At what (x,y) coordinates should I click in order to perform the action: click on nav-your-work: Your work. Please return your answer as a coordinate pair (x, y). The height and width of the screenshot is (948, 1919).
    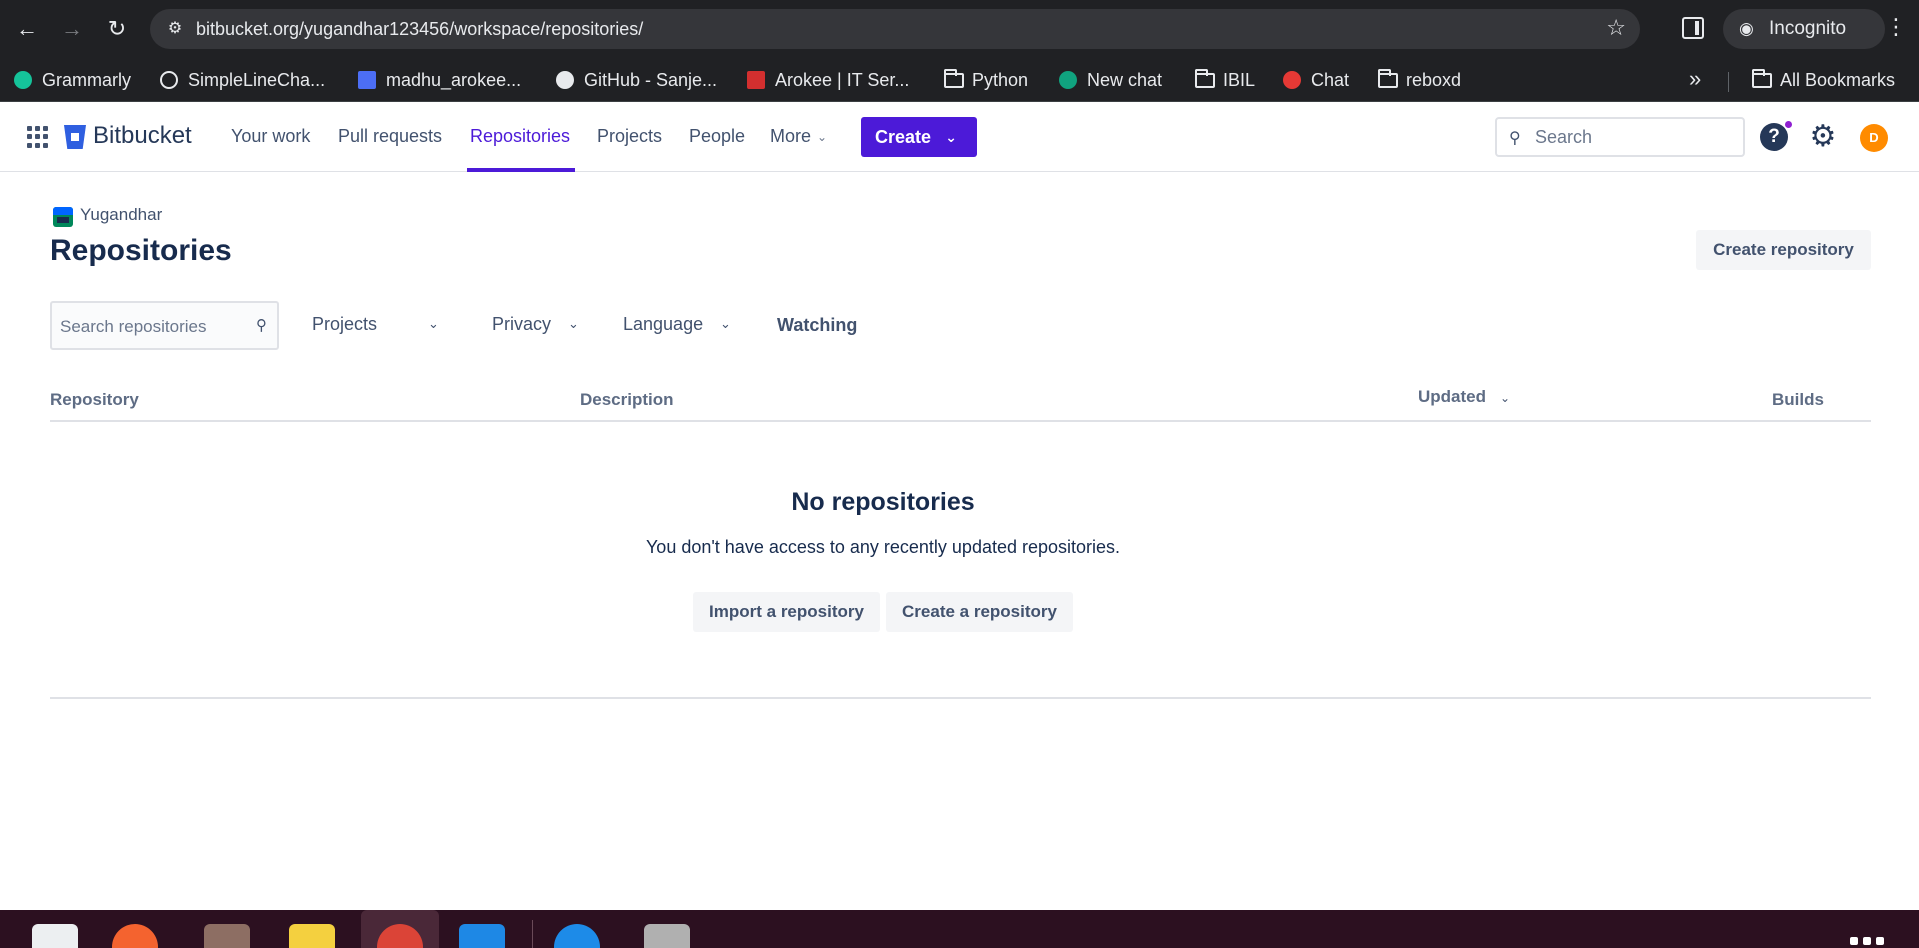
    Looking at the image, I should click on (270, 136).